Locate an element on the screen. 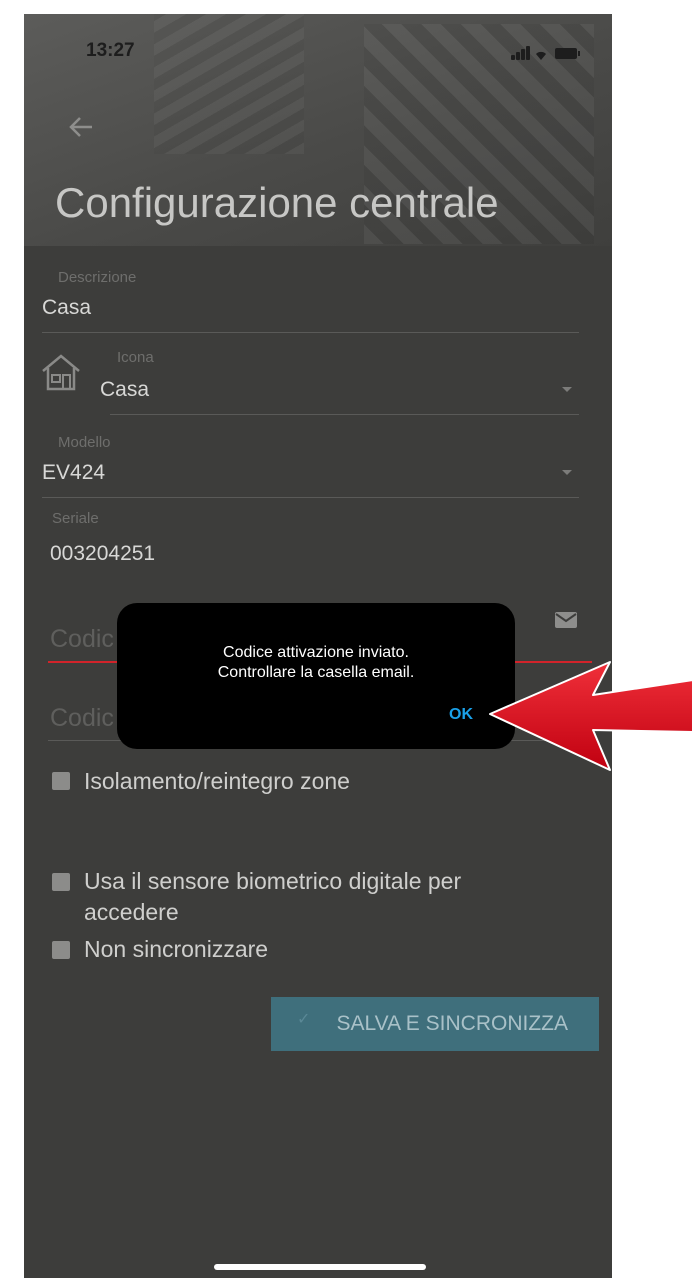  check-icon: ✓ is located at coordinates (304, 1019).